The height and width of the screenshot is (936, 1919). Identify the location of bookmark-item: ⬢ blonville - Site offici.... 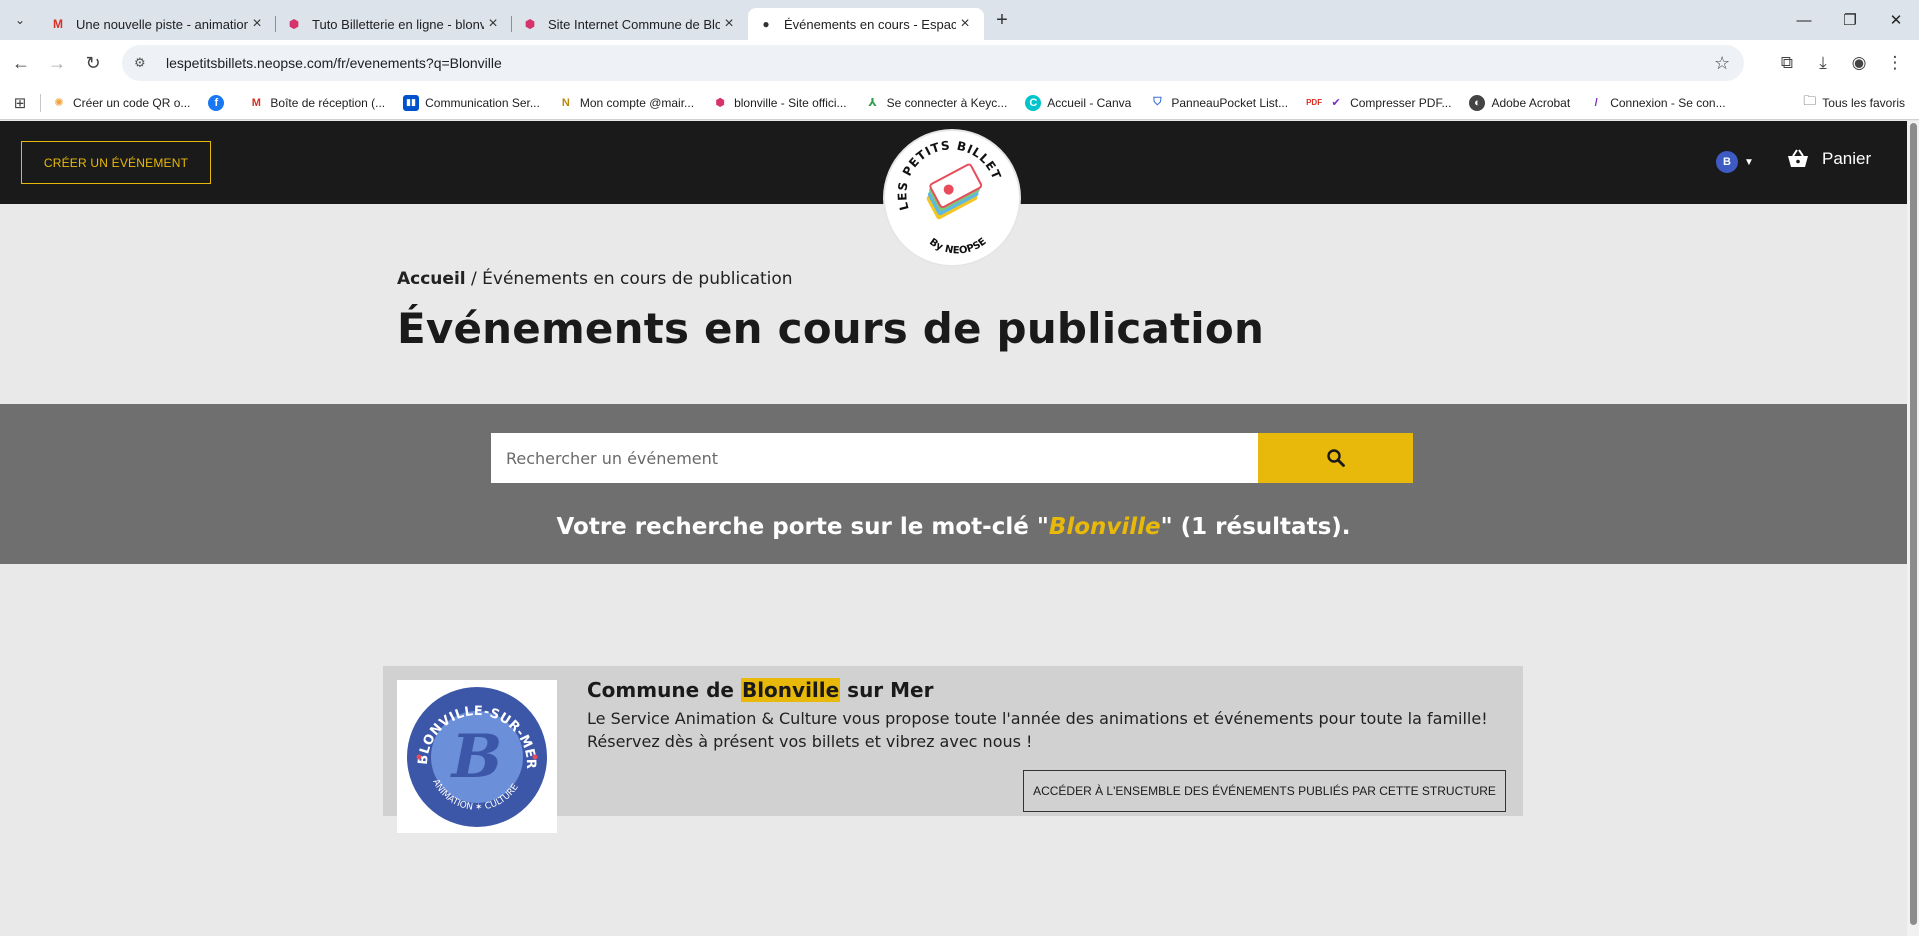
(779, 103).